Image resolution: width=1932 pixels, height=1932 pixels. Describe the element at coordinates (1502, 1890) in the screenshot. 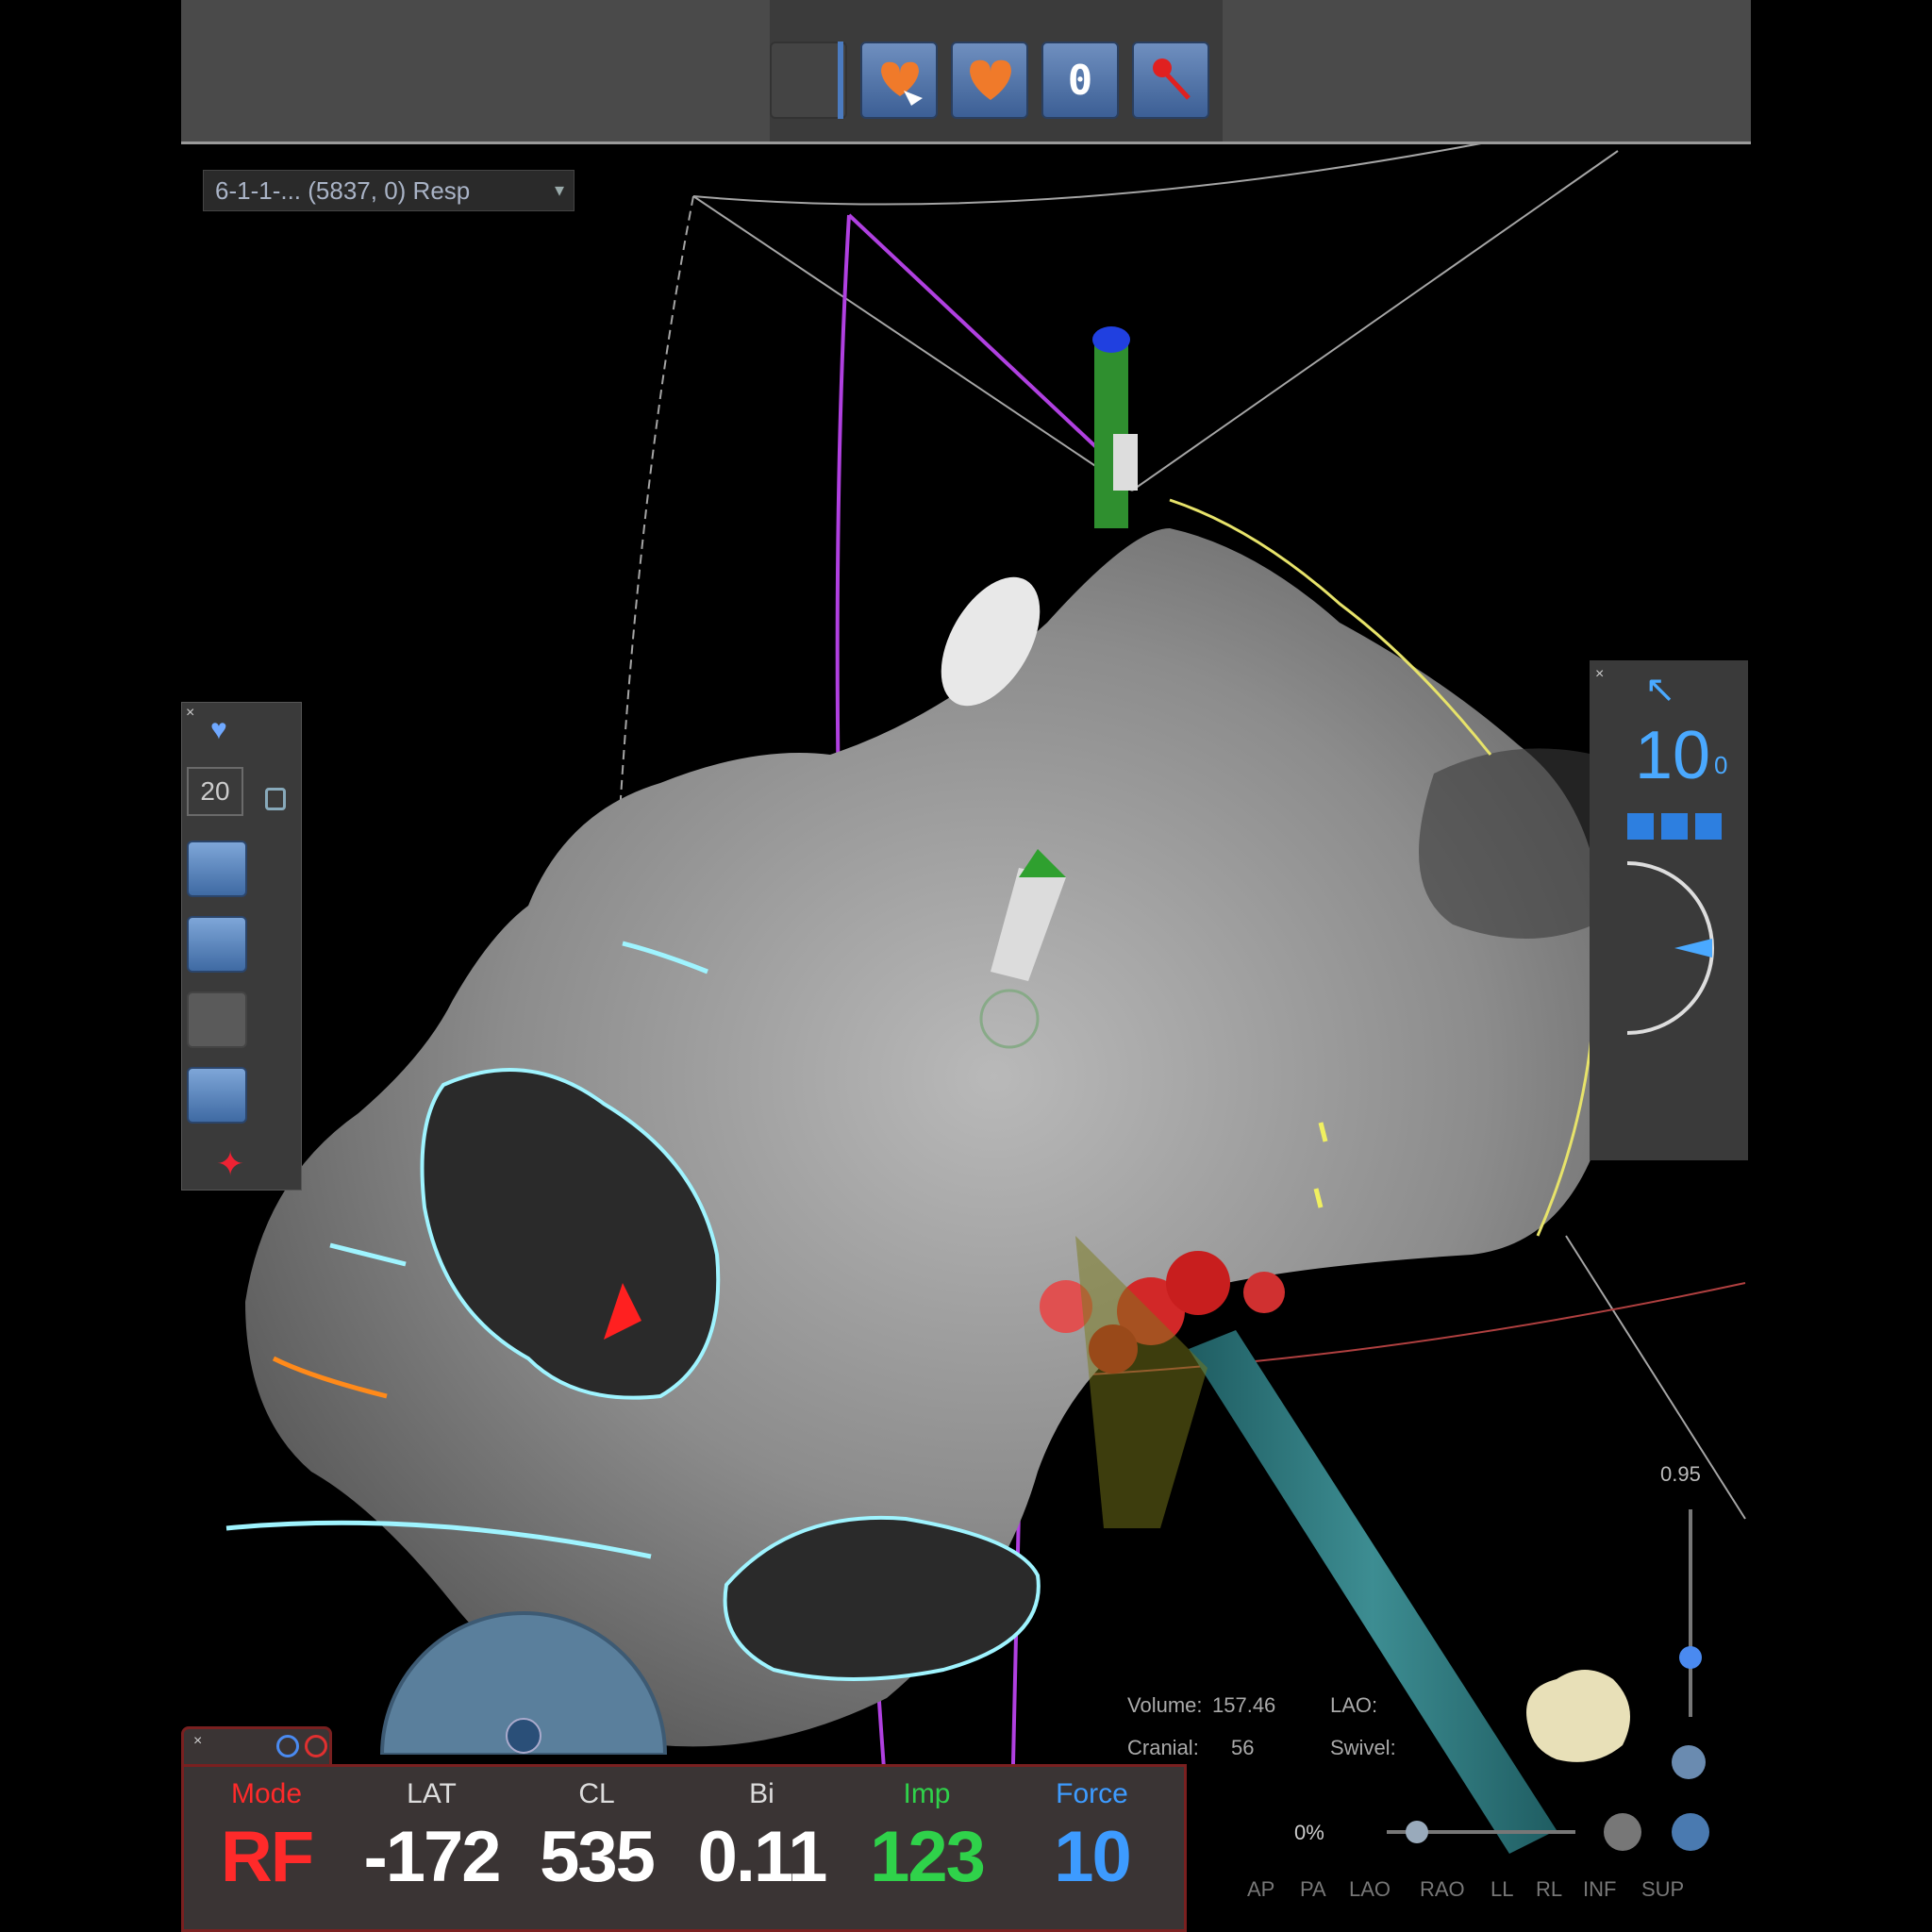

I see `view-ll: LL` at that location.